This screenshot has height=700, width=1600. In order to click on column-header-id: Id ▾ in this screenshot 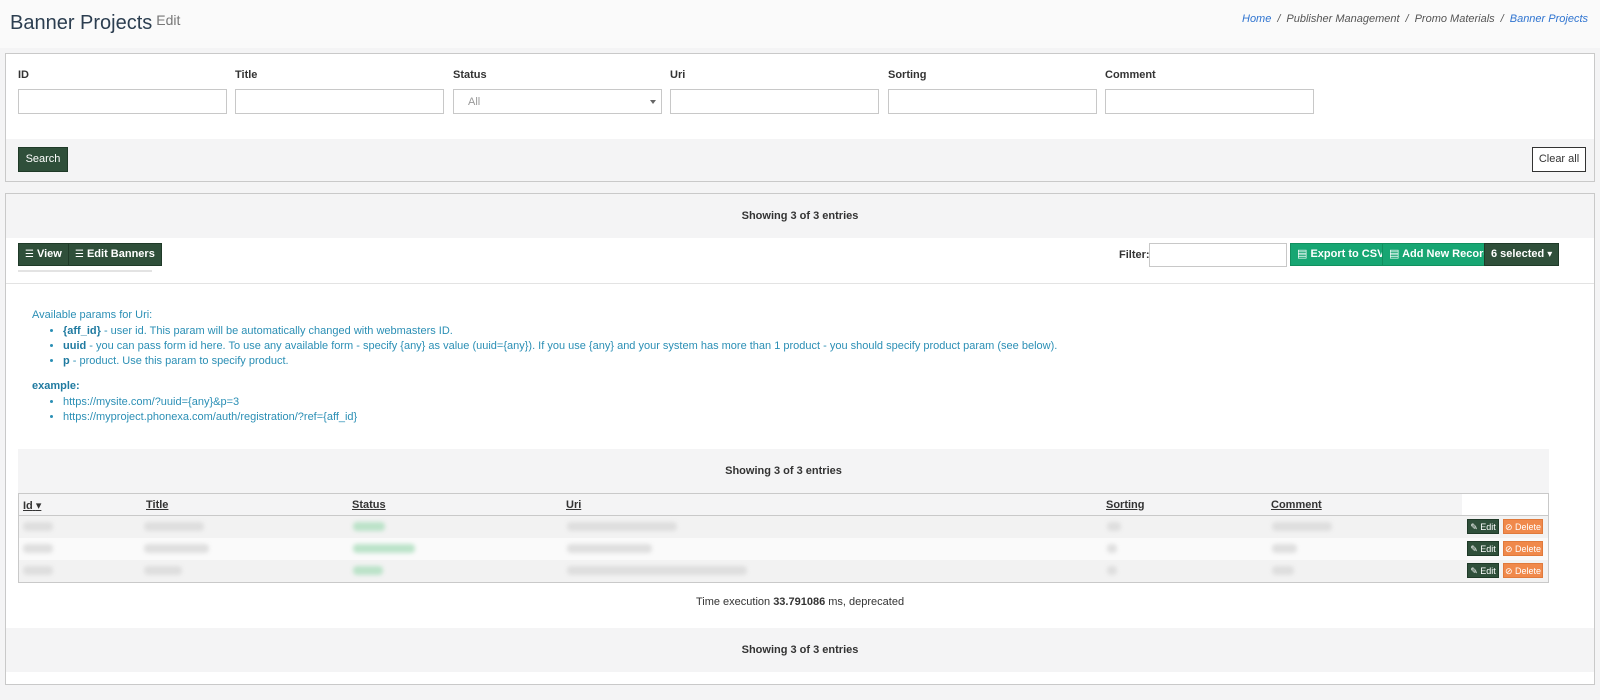, I will do `click(32, 505)`.